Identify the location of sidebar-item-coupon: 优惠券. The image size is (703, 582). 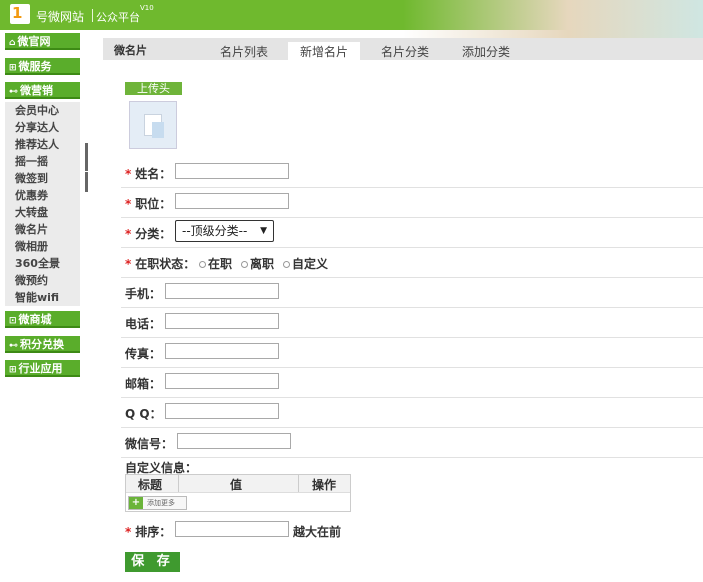
(42, 195).